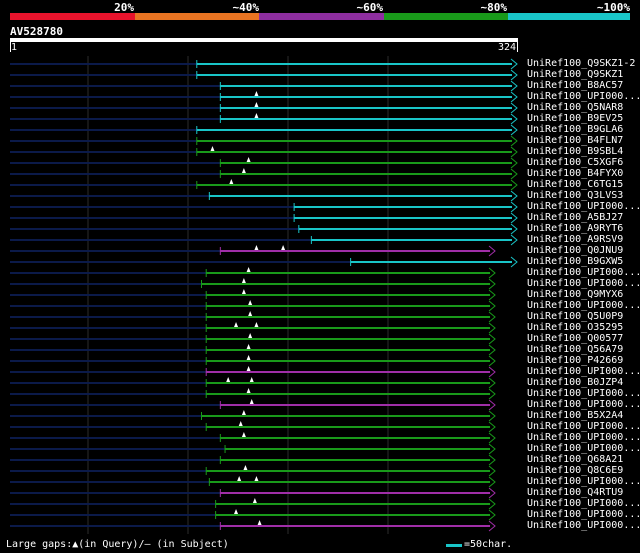  I want to click on hit-label: UniRef100_Q0JNU9, so click(575, 250).